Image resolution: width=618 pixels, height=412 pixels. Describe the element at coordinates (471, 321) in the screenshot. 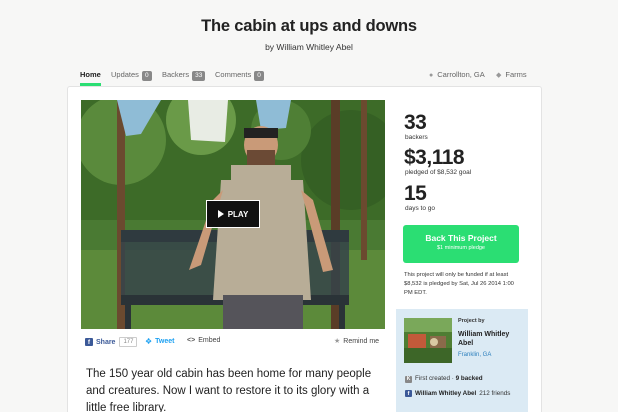

I see `project-by-label: Project by` at that location.